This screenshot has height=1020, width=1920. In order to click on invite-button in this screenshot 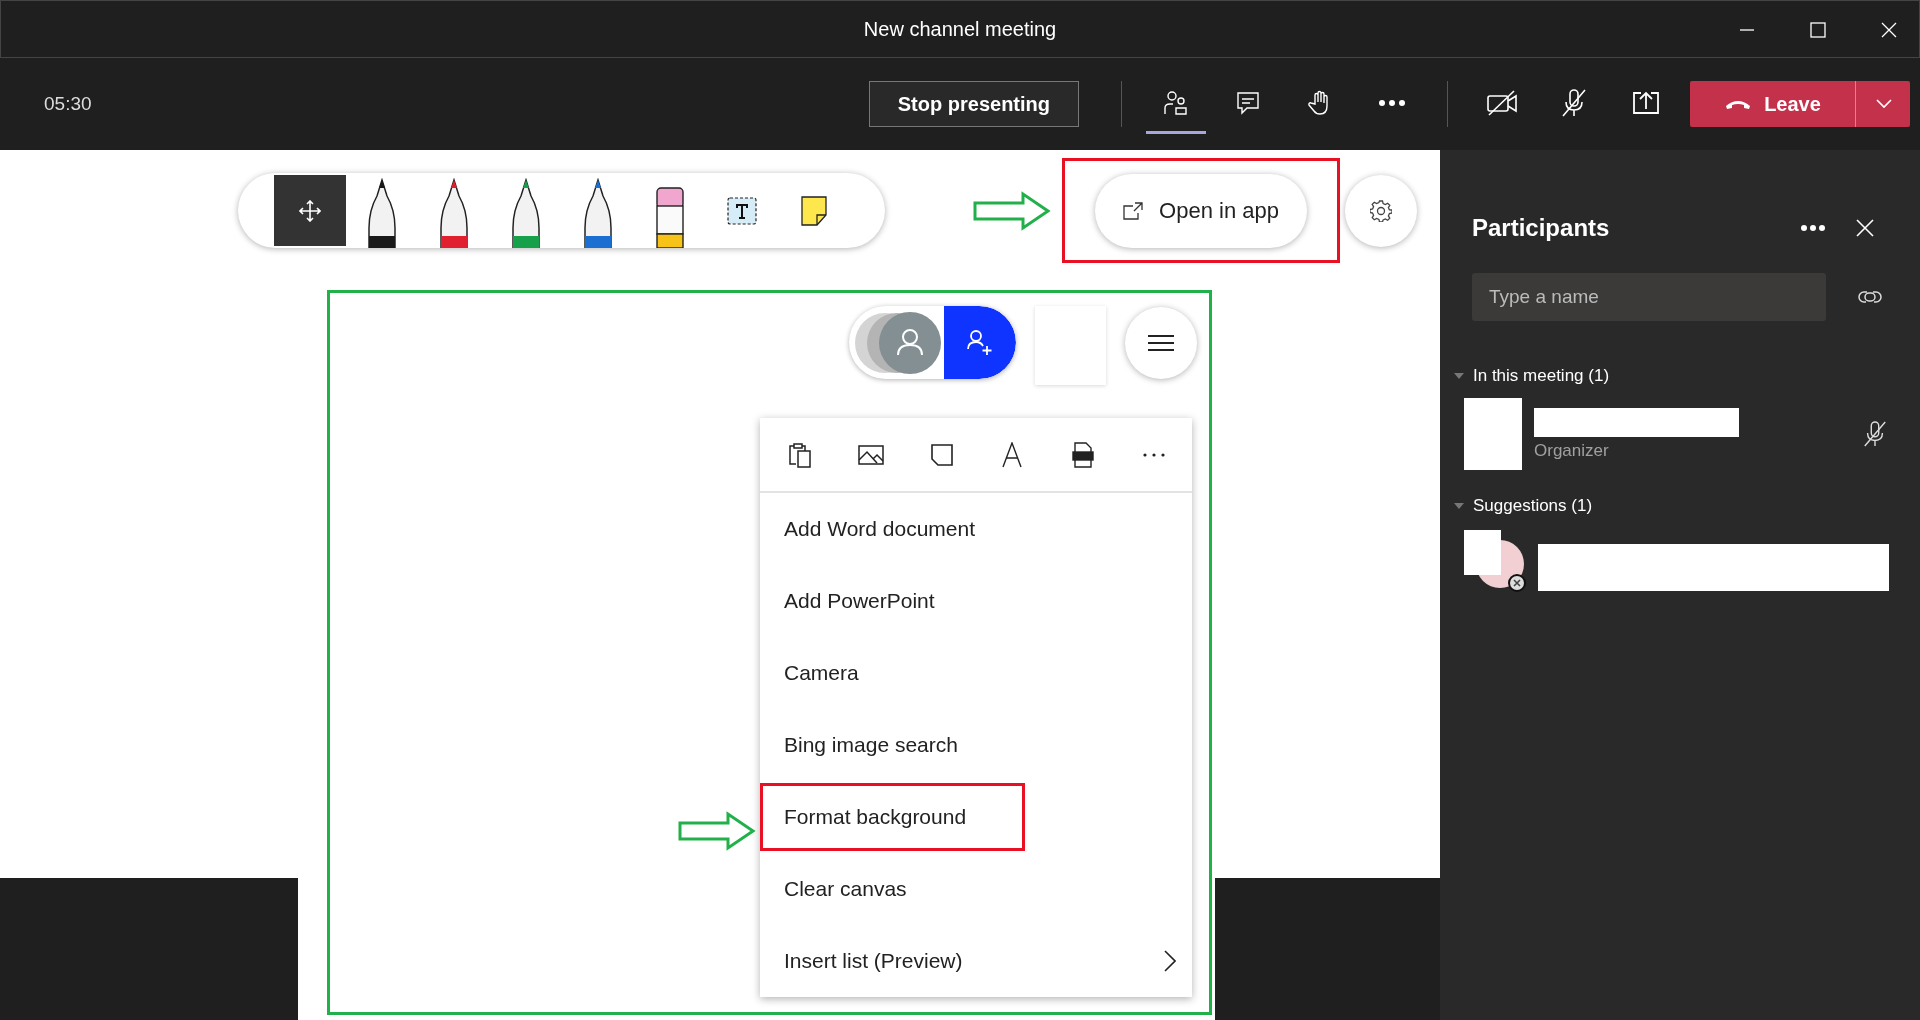, I will do `click(980, 342)`.